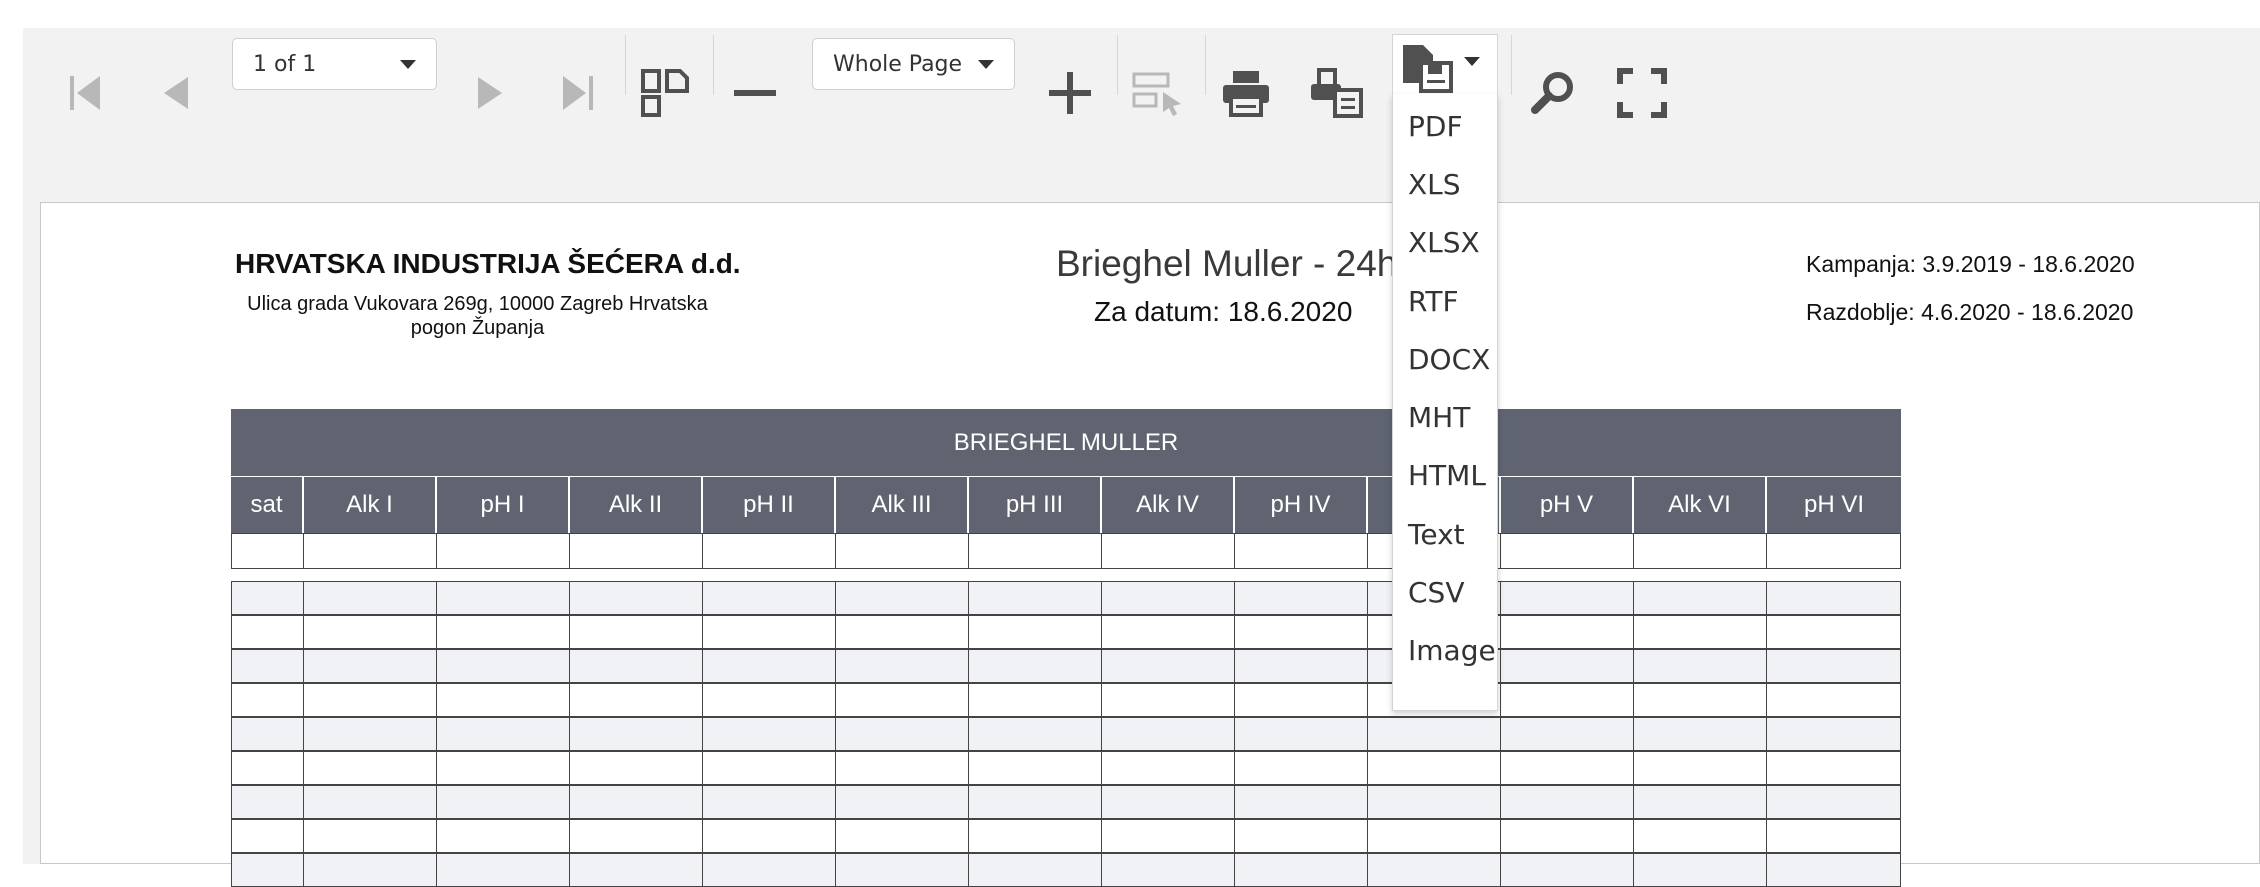  I want to click on export-menu-item: DOCX, so click(1445, 359).